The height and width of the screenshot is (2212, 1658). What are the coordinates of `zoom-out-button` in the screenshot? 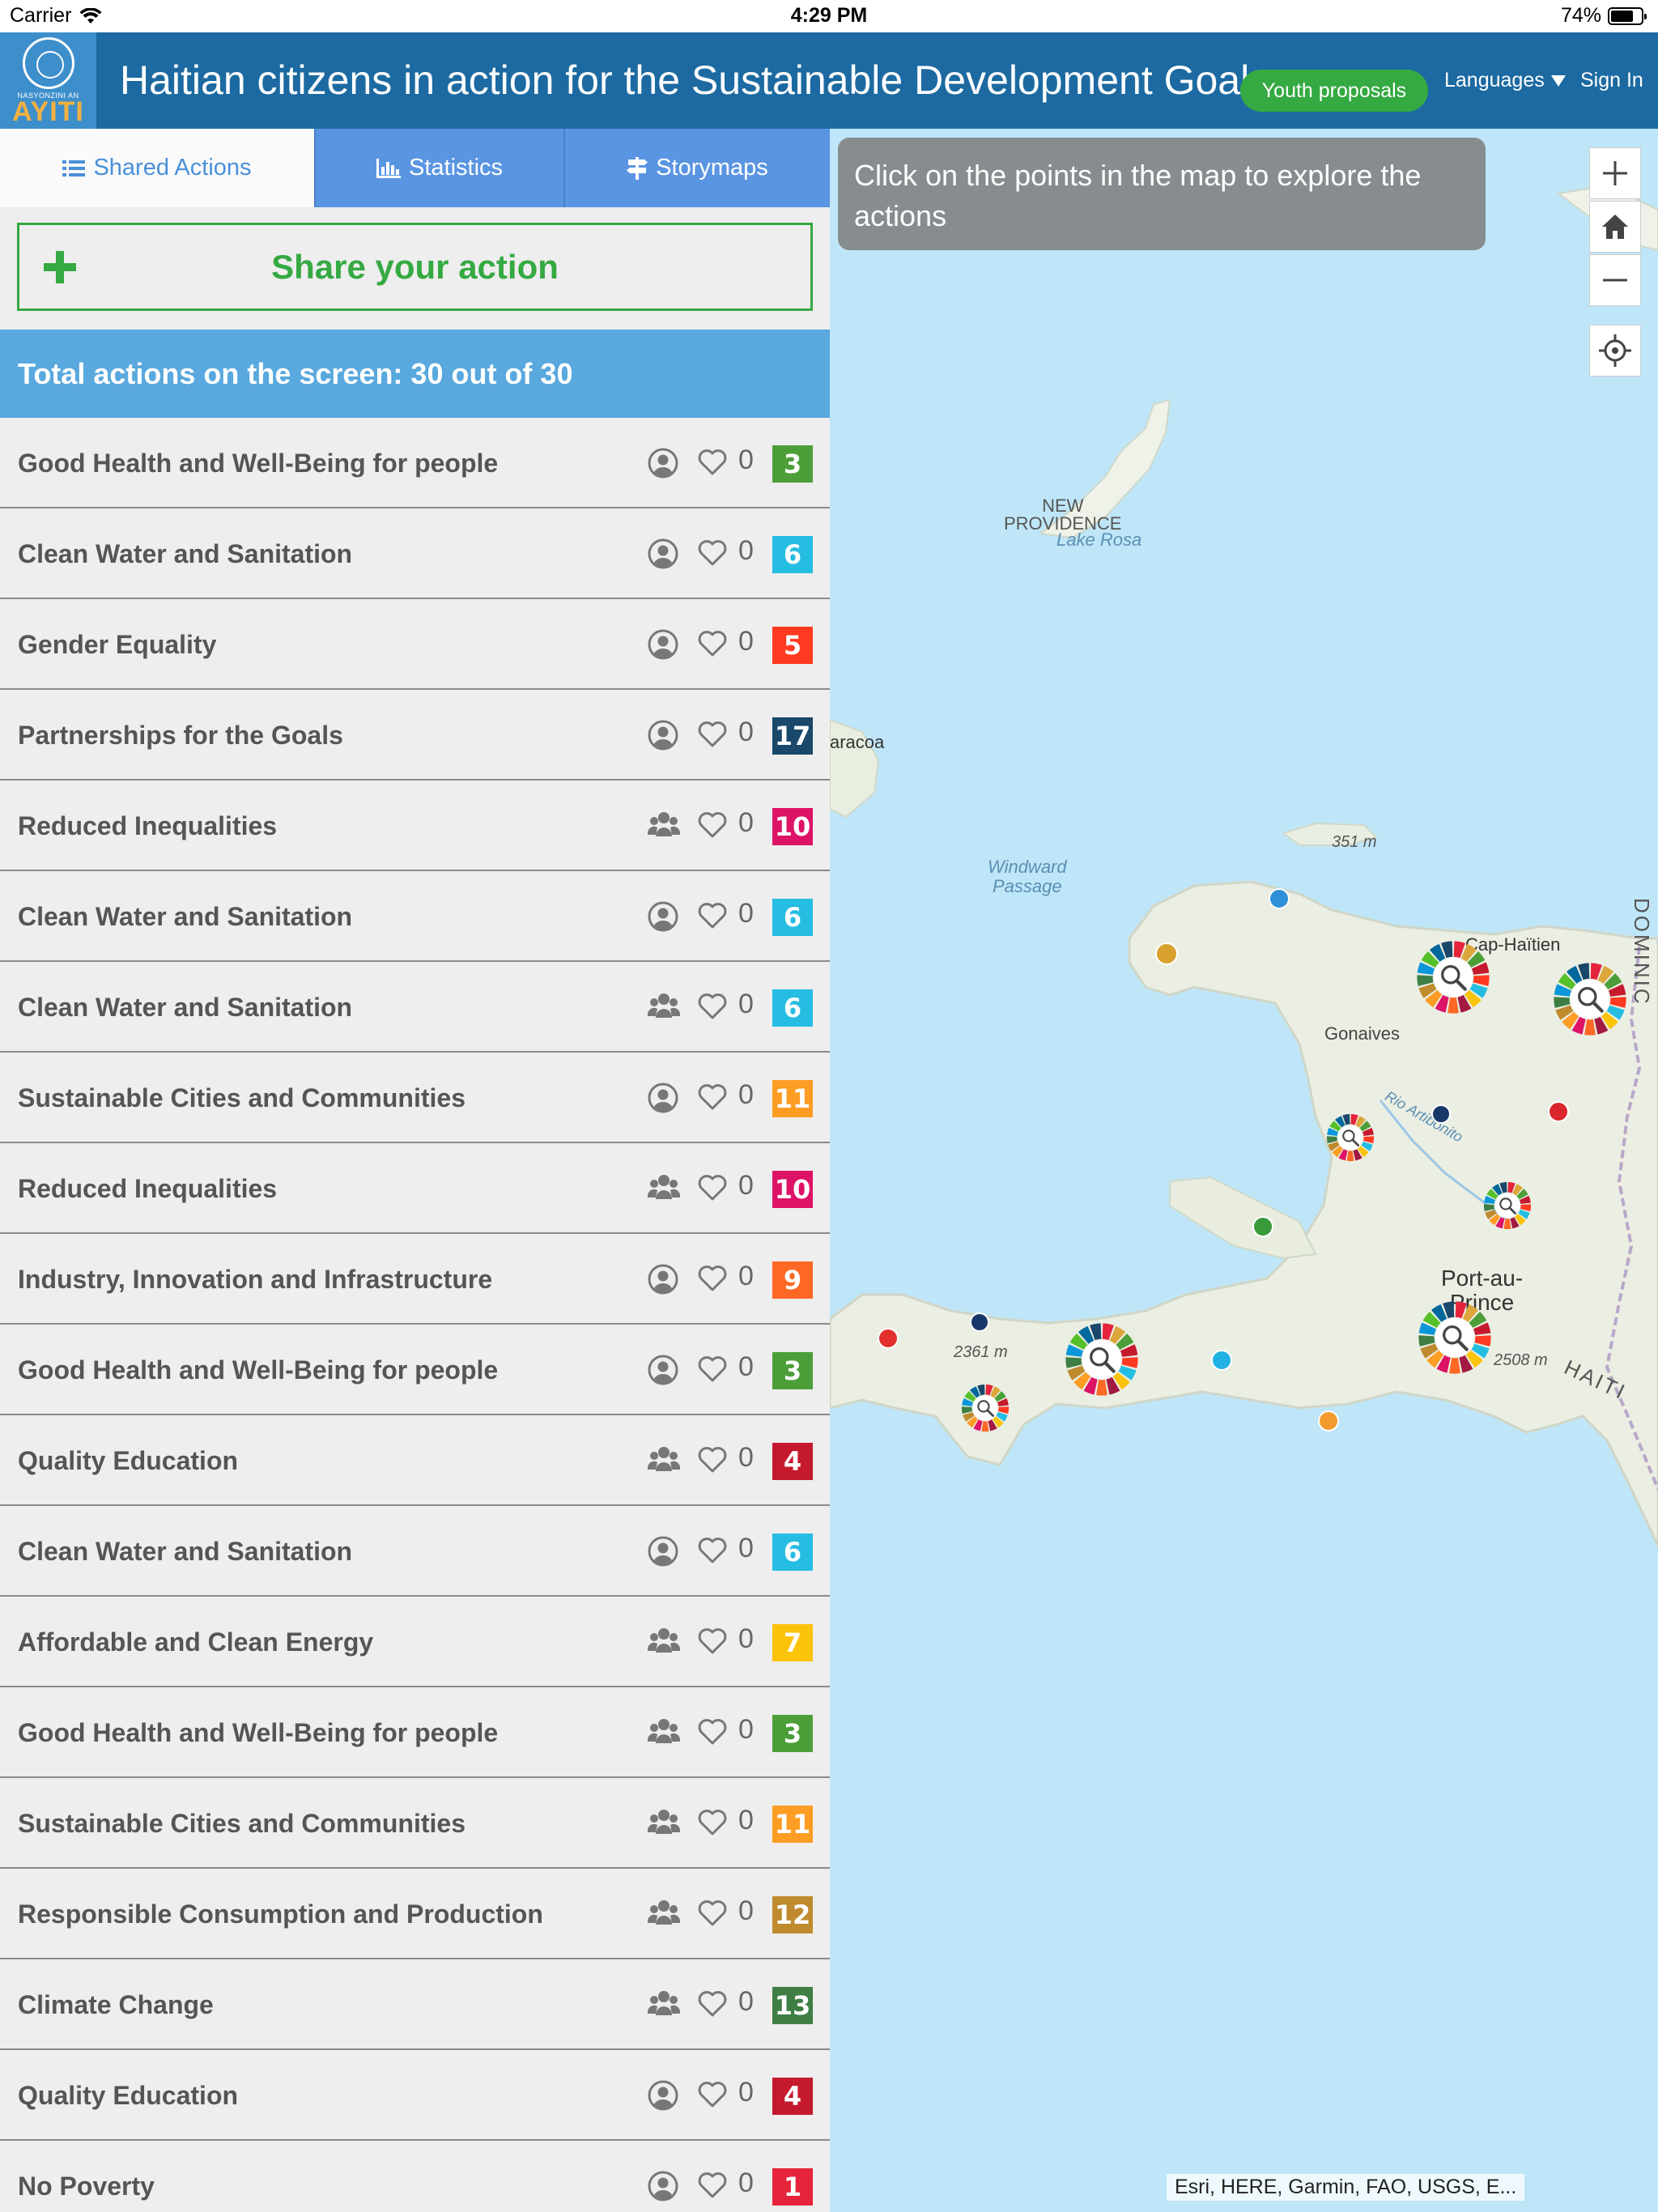 It's located at (1615, 280).